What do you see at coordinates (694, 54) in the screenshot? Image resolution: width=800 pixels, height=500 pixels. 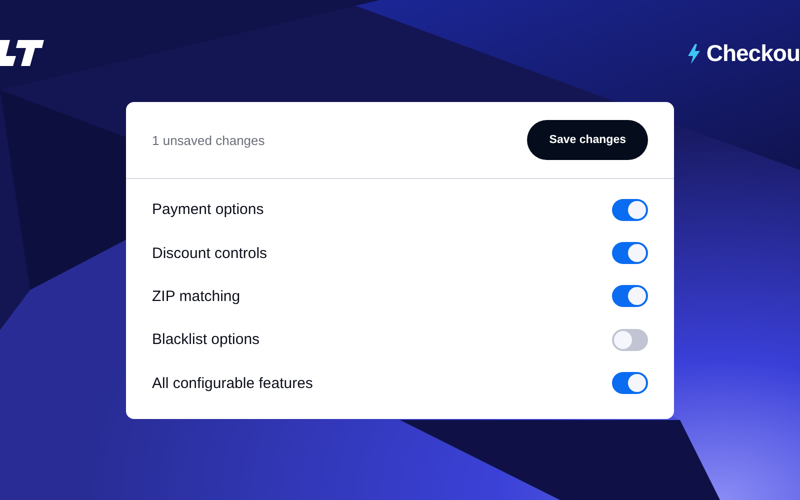 I see `lightning-icon` at bounding box center [694, 54].